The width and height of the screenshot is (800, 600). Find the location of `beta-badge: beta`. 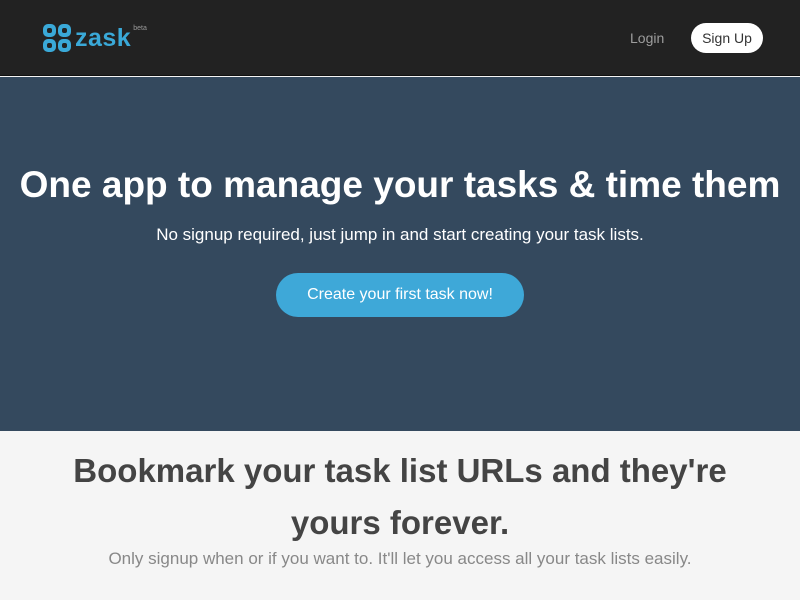

beta-badge: beta is located at coordinates (140, 28).